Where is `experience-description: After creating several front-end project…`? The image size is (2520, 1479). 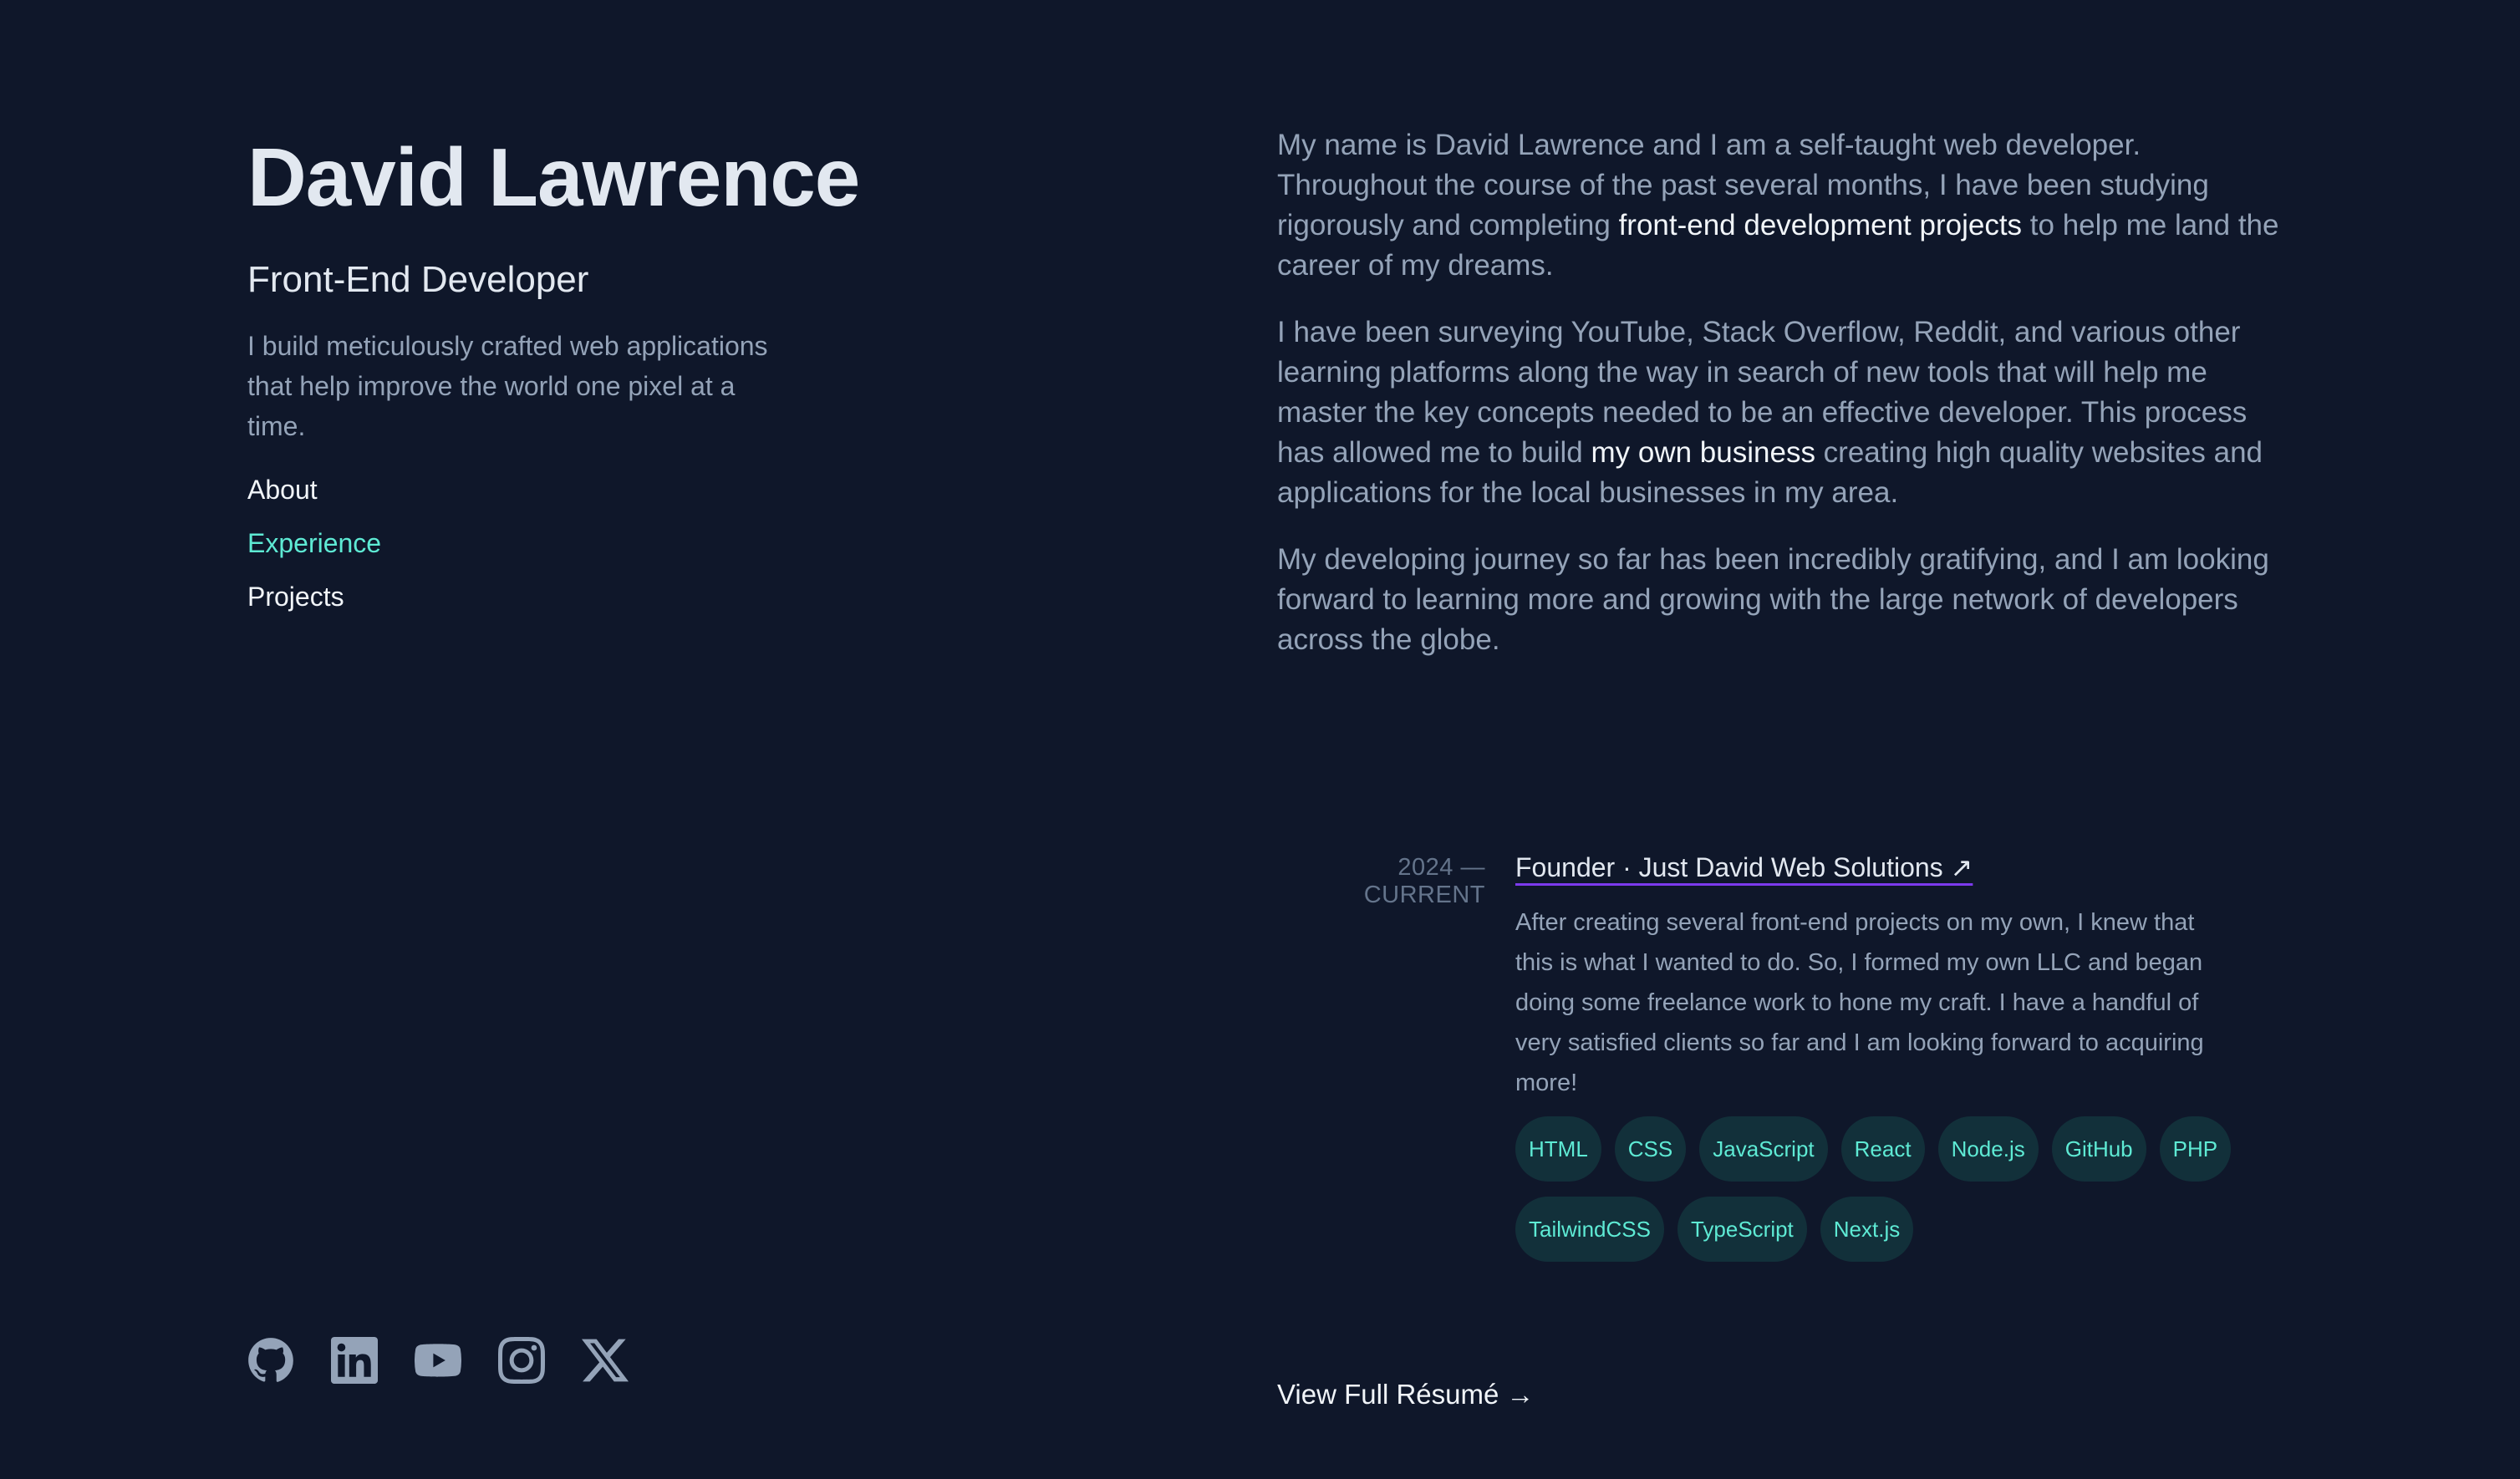
experience-description: After creating several front-end project… is located at coordinates (1859, 1003).